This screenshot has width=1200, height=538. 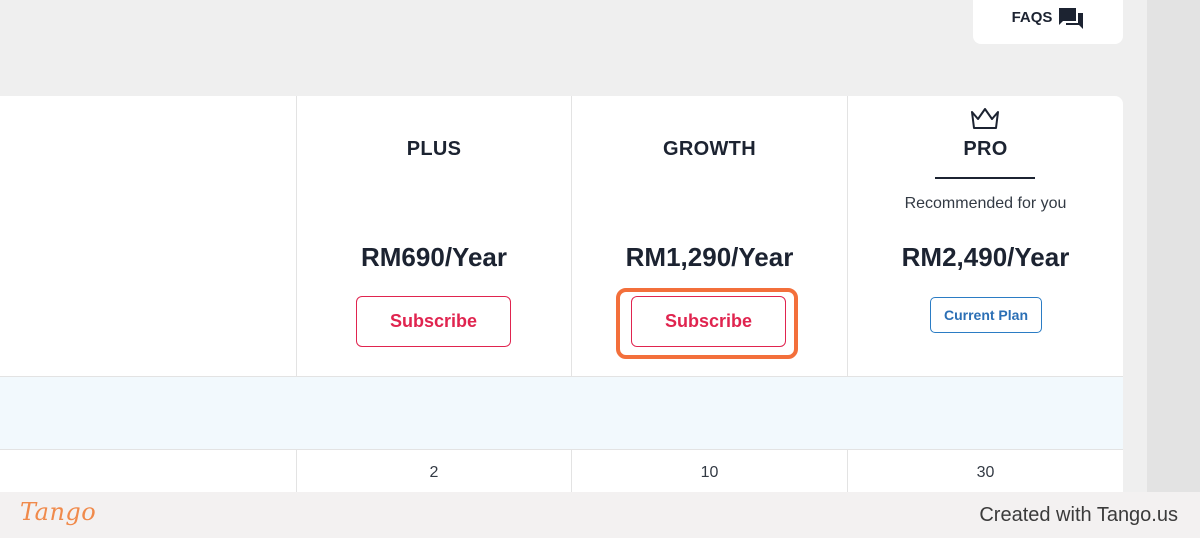 What do you see at coordinates (600, 515) in the screenshot?
I see `footer: Tango Created with Tango.us` at bounding box center [600, 515].